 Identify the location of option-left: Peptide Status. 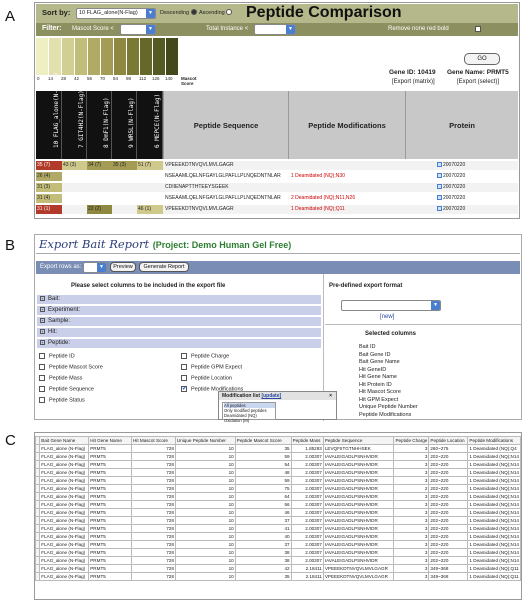
(62, 400).